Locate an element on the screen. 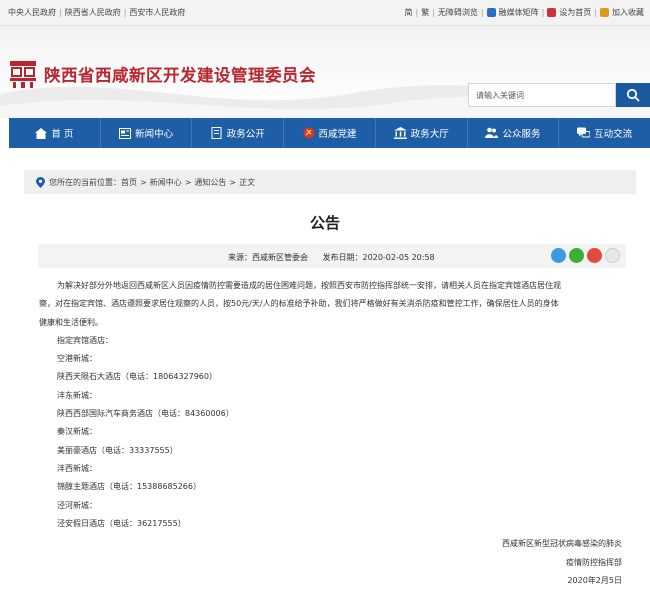 The height and width of the screenshot is (600, 650). breadcrumb-current: 正文 is located at coordinates (247, 182).